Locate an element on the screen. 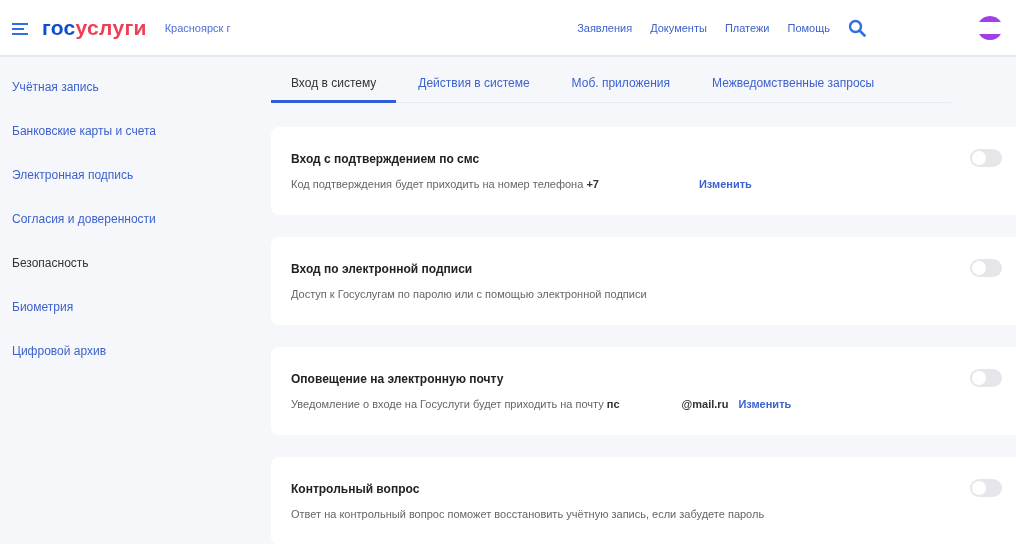 Image resolution: width=1016 pixels, height=544 pixels. card-description: Ответ на контрольный вопрос поможет восстановить учётную запись, если забудете пароль is located at coordinates (528, 514).